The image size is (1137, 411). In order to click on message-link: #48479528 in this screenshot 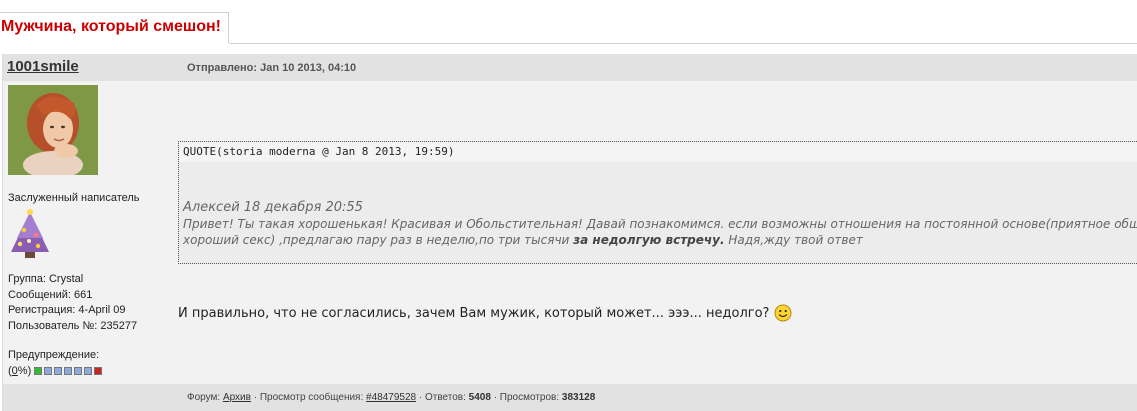, I will do `click(391, 397)`.